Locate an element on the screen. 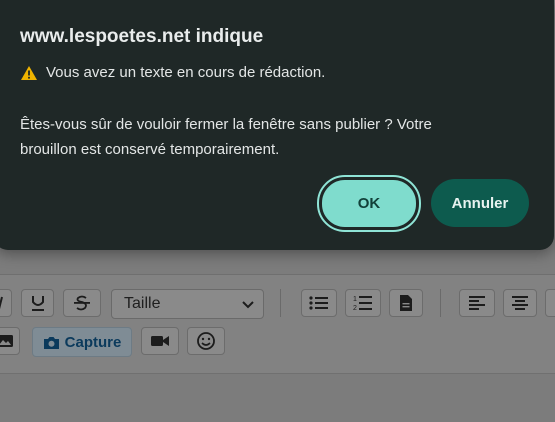  emoji-button is located at coordinates (206, 341).